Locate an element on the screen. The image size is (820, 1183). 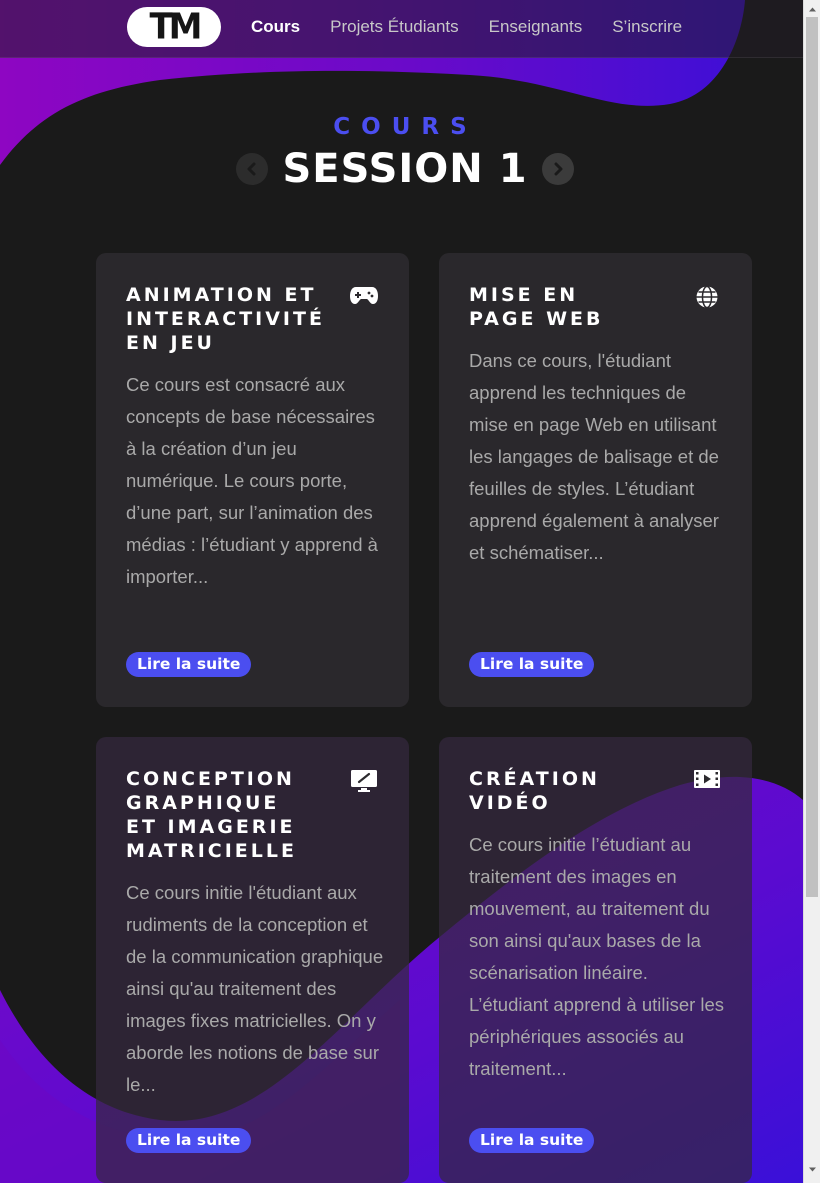
session-title: SESSION 1 is located at coordinates (405, 169).